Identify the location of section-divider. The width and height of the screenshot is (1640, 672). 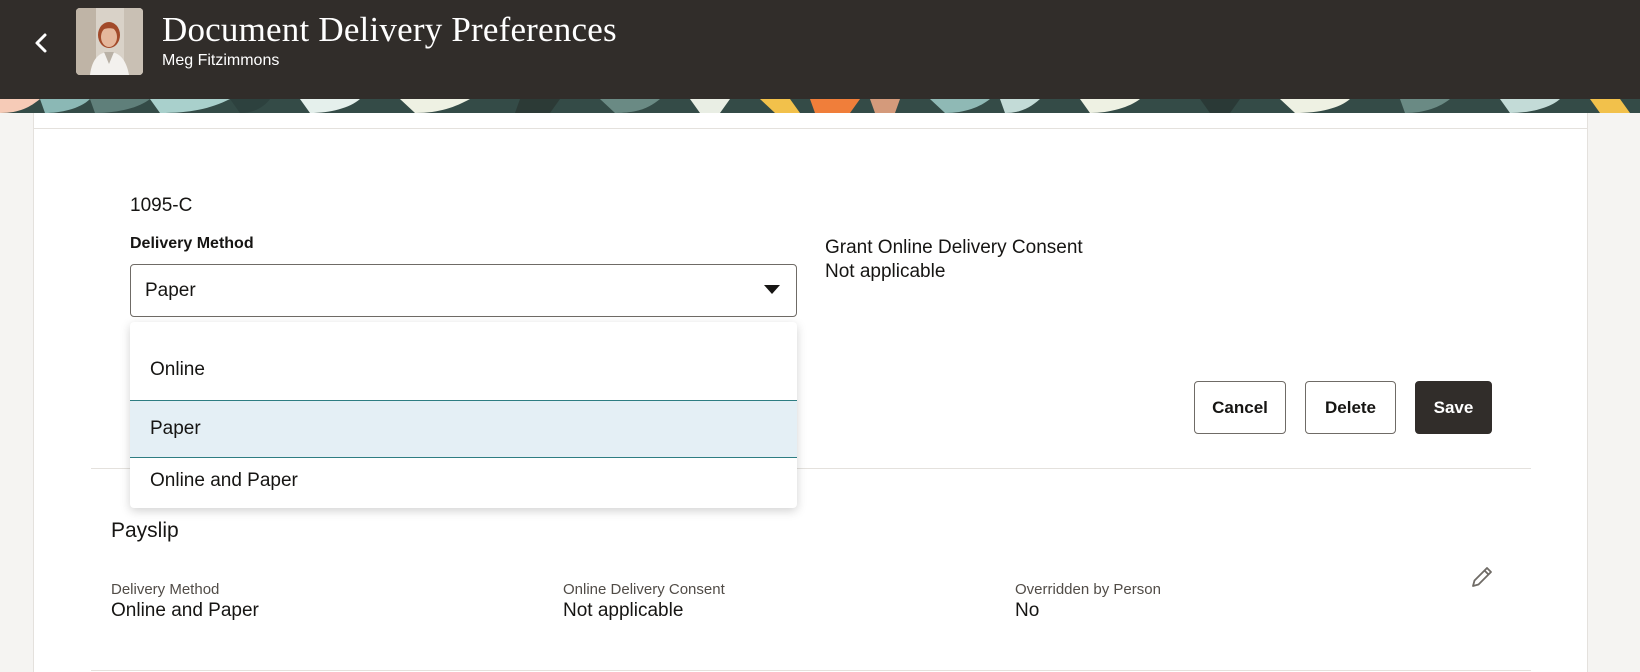
(811, 670).